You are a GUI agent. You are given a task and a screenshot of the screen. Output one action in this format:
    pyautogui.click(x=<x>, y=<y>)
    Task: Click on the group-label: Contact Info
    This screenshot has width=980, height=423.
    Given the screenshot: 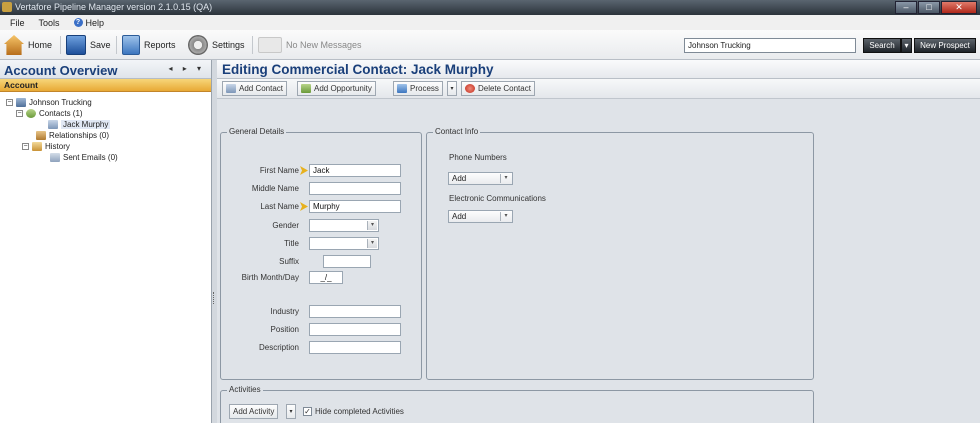 What is the action you would take?
    pyautogui.click(x=457, y=131)
    